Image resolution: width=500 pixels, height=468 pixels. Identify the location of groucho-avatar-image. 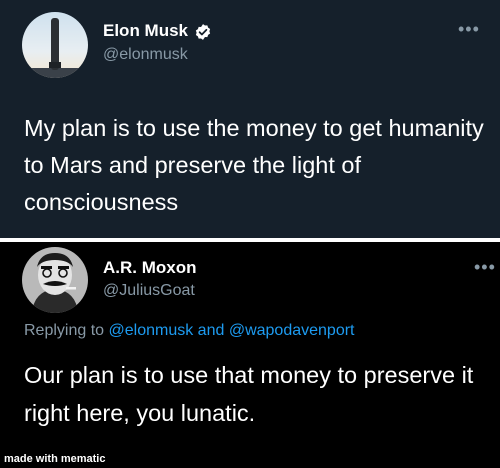
(55, 280).